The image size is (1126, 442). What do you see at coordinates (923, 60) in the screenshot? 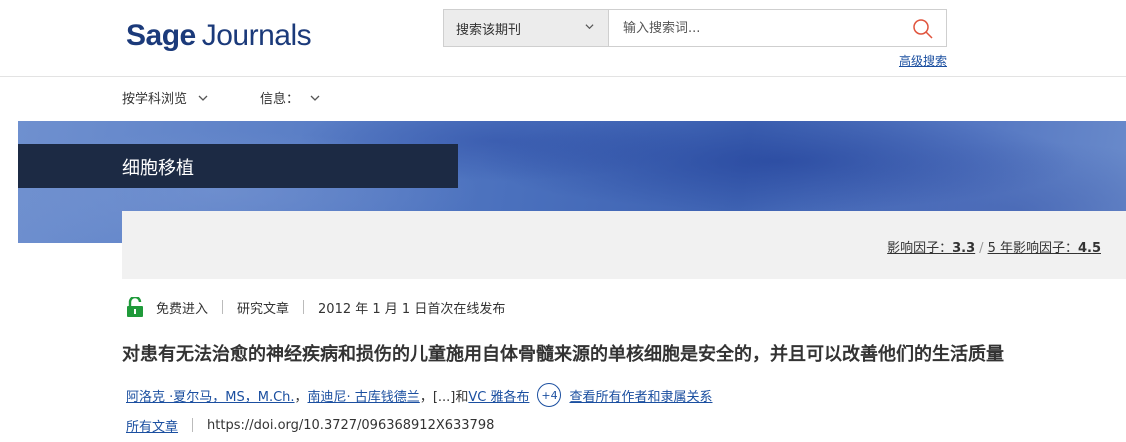
I see `advanced-search-link: 高级搜索` at bounding box center [923, 60].